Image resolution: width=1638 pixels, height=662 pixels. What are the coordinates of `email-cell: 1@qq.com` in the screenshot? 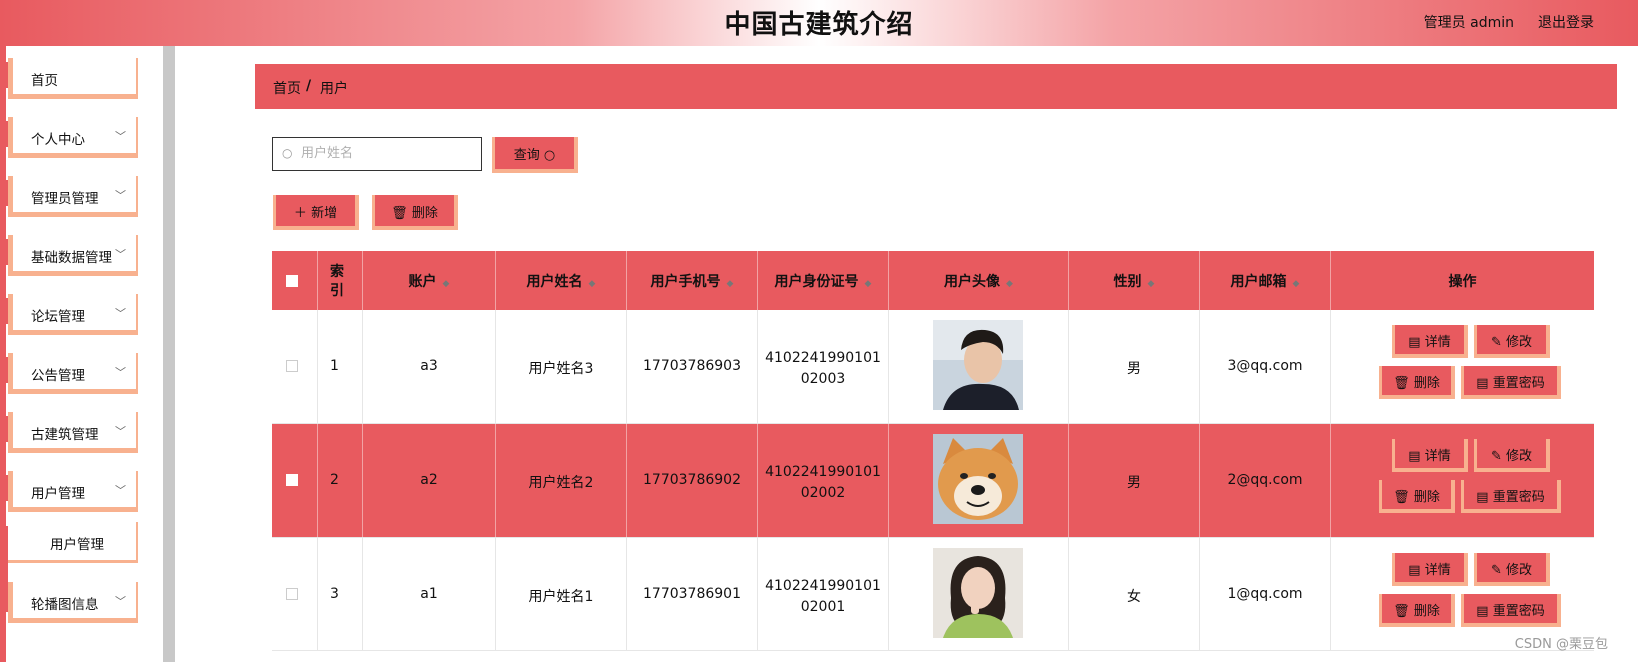 It's located at (1265, 594).